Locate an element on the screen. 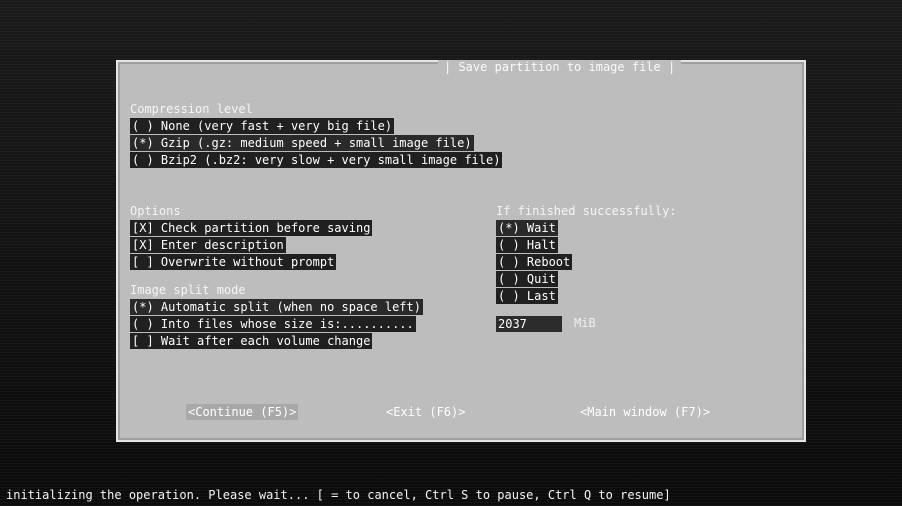 The width and height of the screenshot is (902, 506). wait-volume-change-checkbox: [ ] Wait after each volume change is located at coordinates (251, 341).